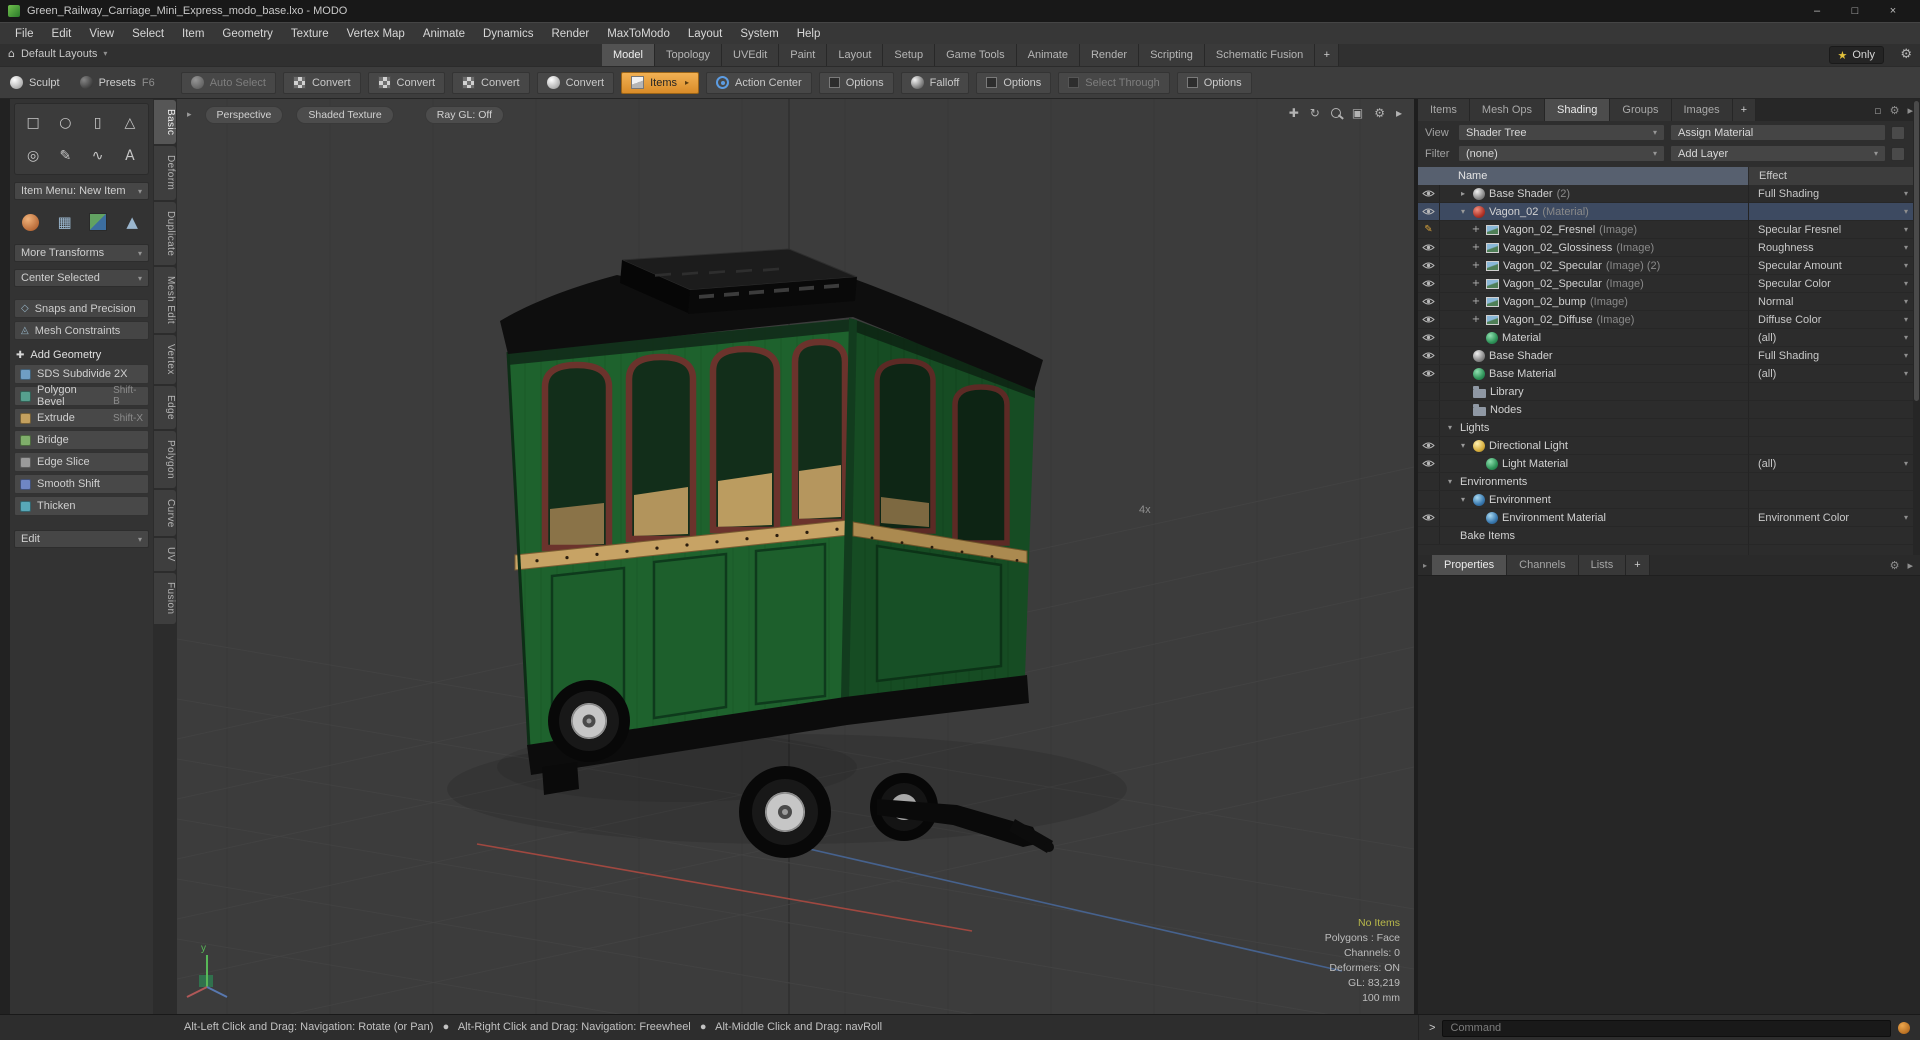 This screenshot has width=1920, height=1040. What do you see at coordinates (1665, 302) in the screenshot?
I see `tree-row-vagon-02-bump: + Vagon_02_bump (Image) Normal ▾` at bounding box center [1665, 302].